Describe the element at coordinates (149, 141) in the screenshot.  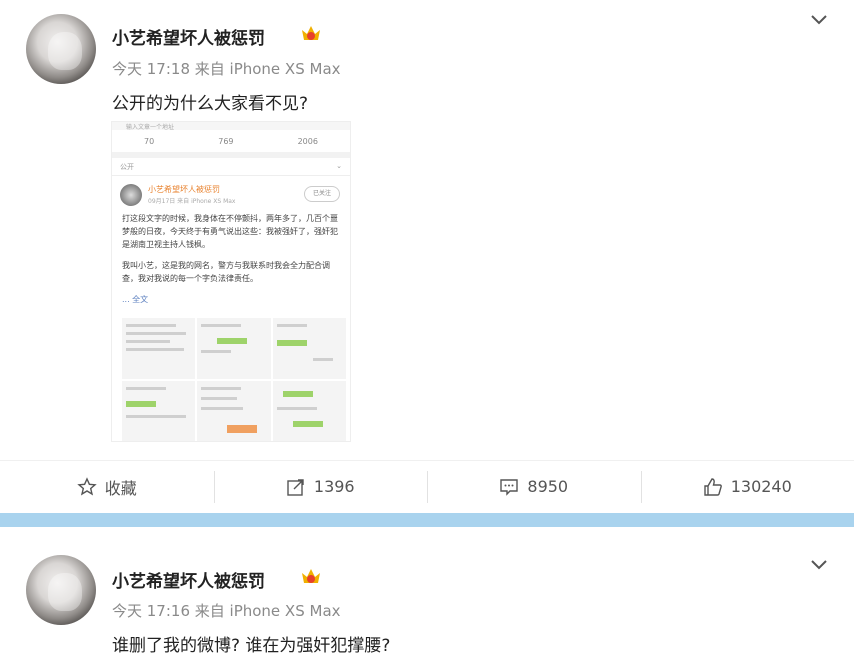
I see `embedded-stat-repost: 70` at that location.